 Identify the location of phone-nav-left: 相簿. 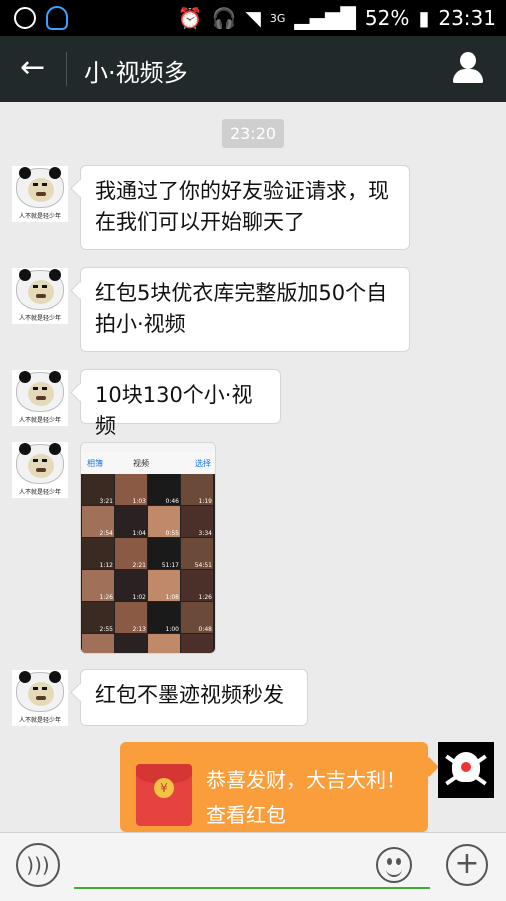
(95, 463).